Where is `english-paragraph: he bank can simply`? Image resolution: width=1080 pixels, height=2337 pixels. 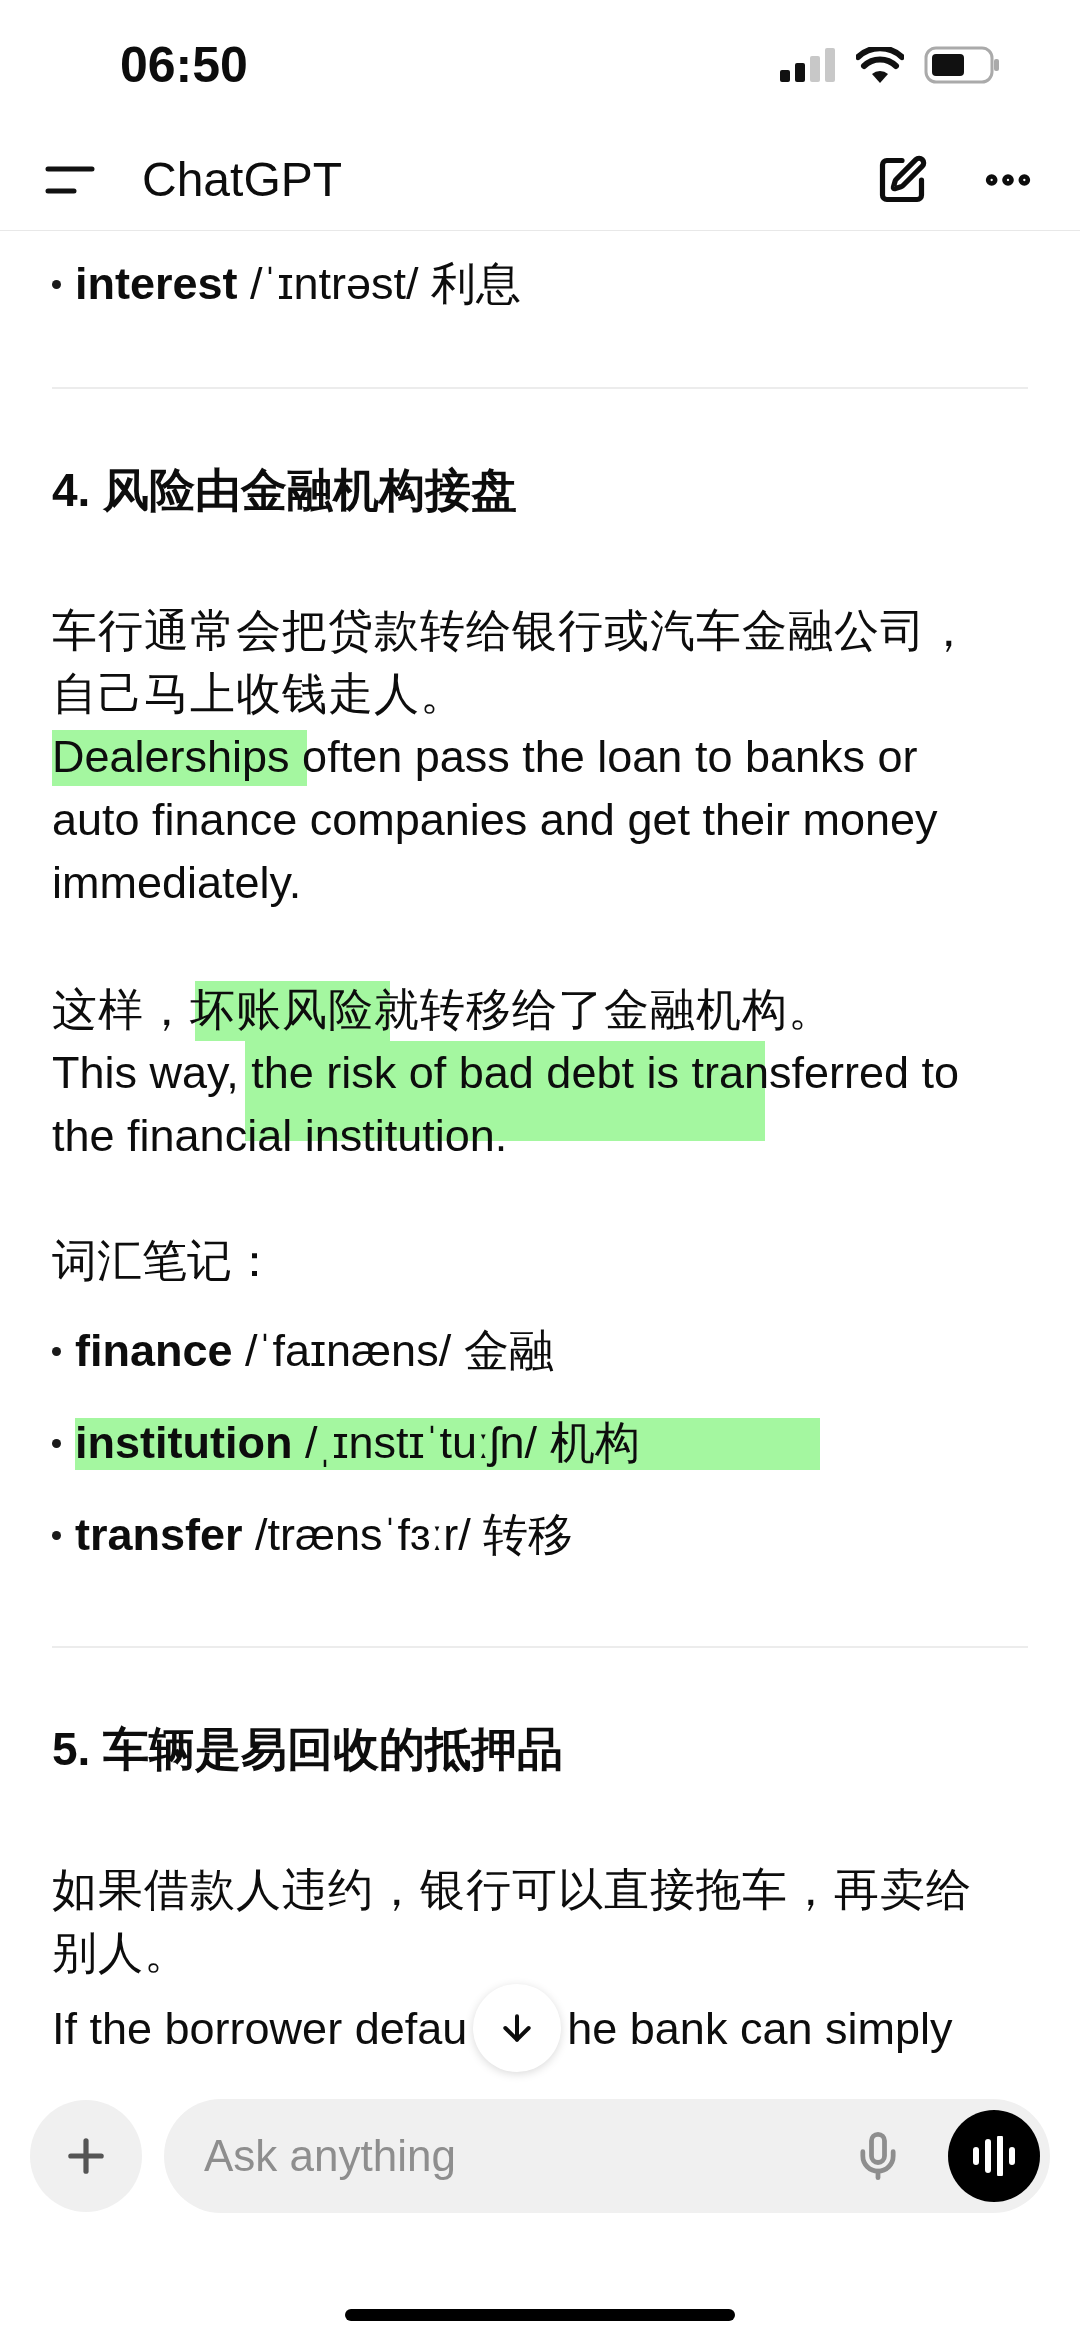 english-paragraph: he bank can simply is located at coordinates (760, 2028).